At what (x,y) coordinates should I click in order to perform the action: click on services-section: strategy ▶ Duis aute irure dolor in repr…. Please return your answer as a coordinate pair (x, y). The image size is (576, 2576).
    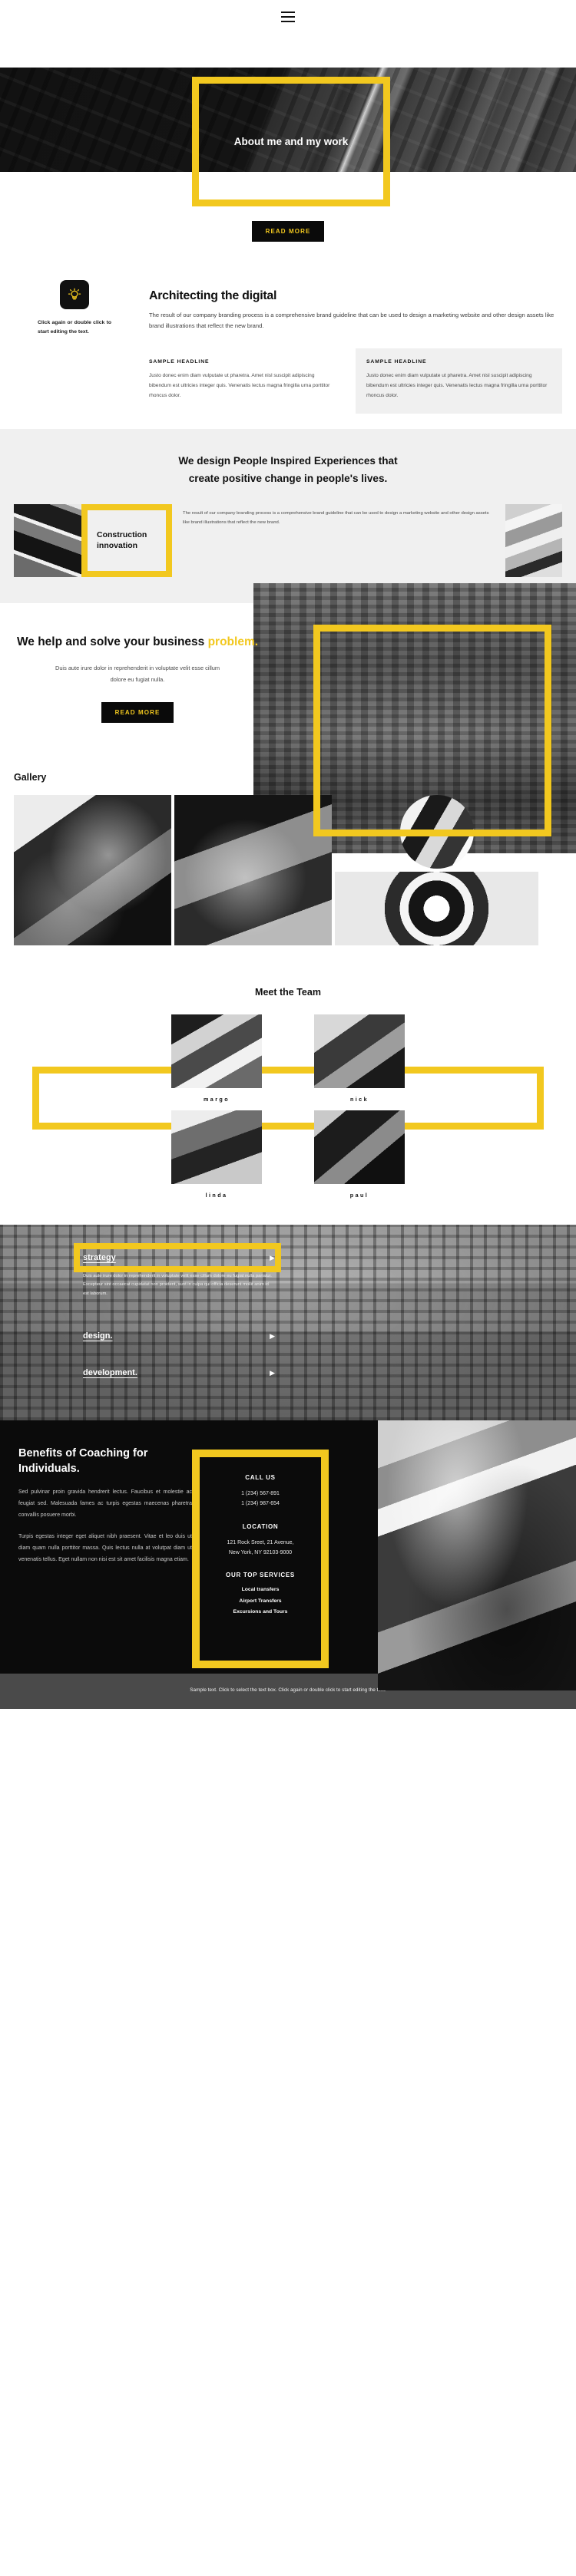
    Looking at the image, I should click on (288, 1323).